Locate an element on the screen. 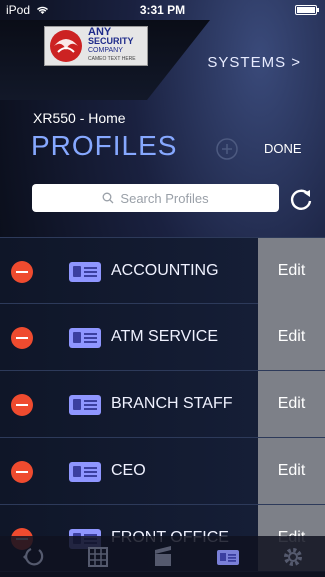 This screenshot has width=325, height=577. eagle-logo-icon is located at coordinates (66, 46).